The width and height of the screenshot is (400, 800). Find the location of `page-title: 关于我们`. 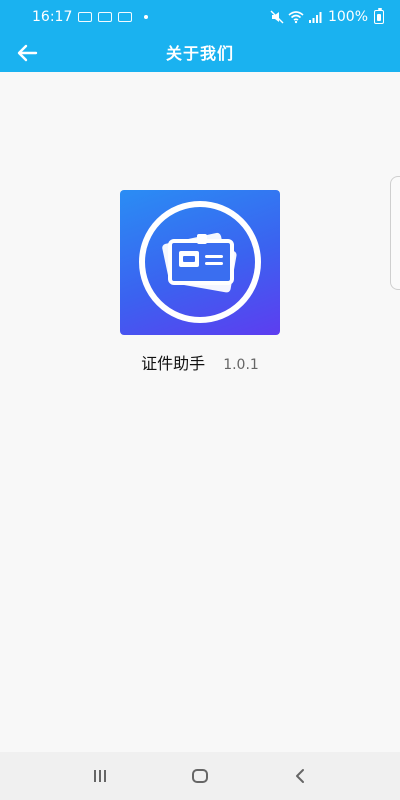

page-title: 关于我们 is located at coordinates (199, 53).